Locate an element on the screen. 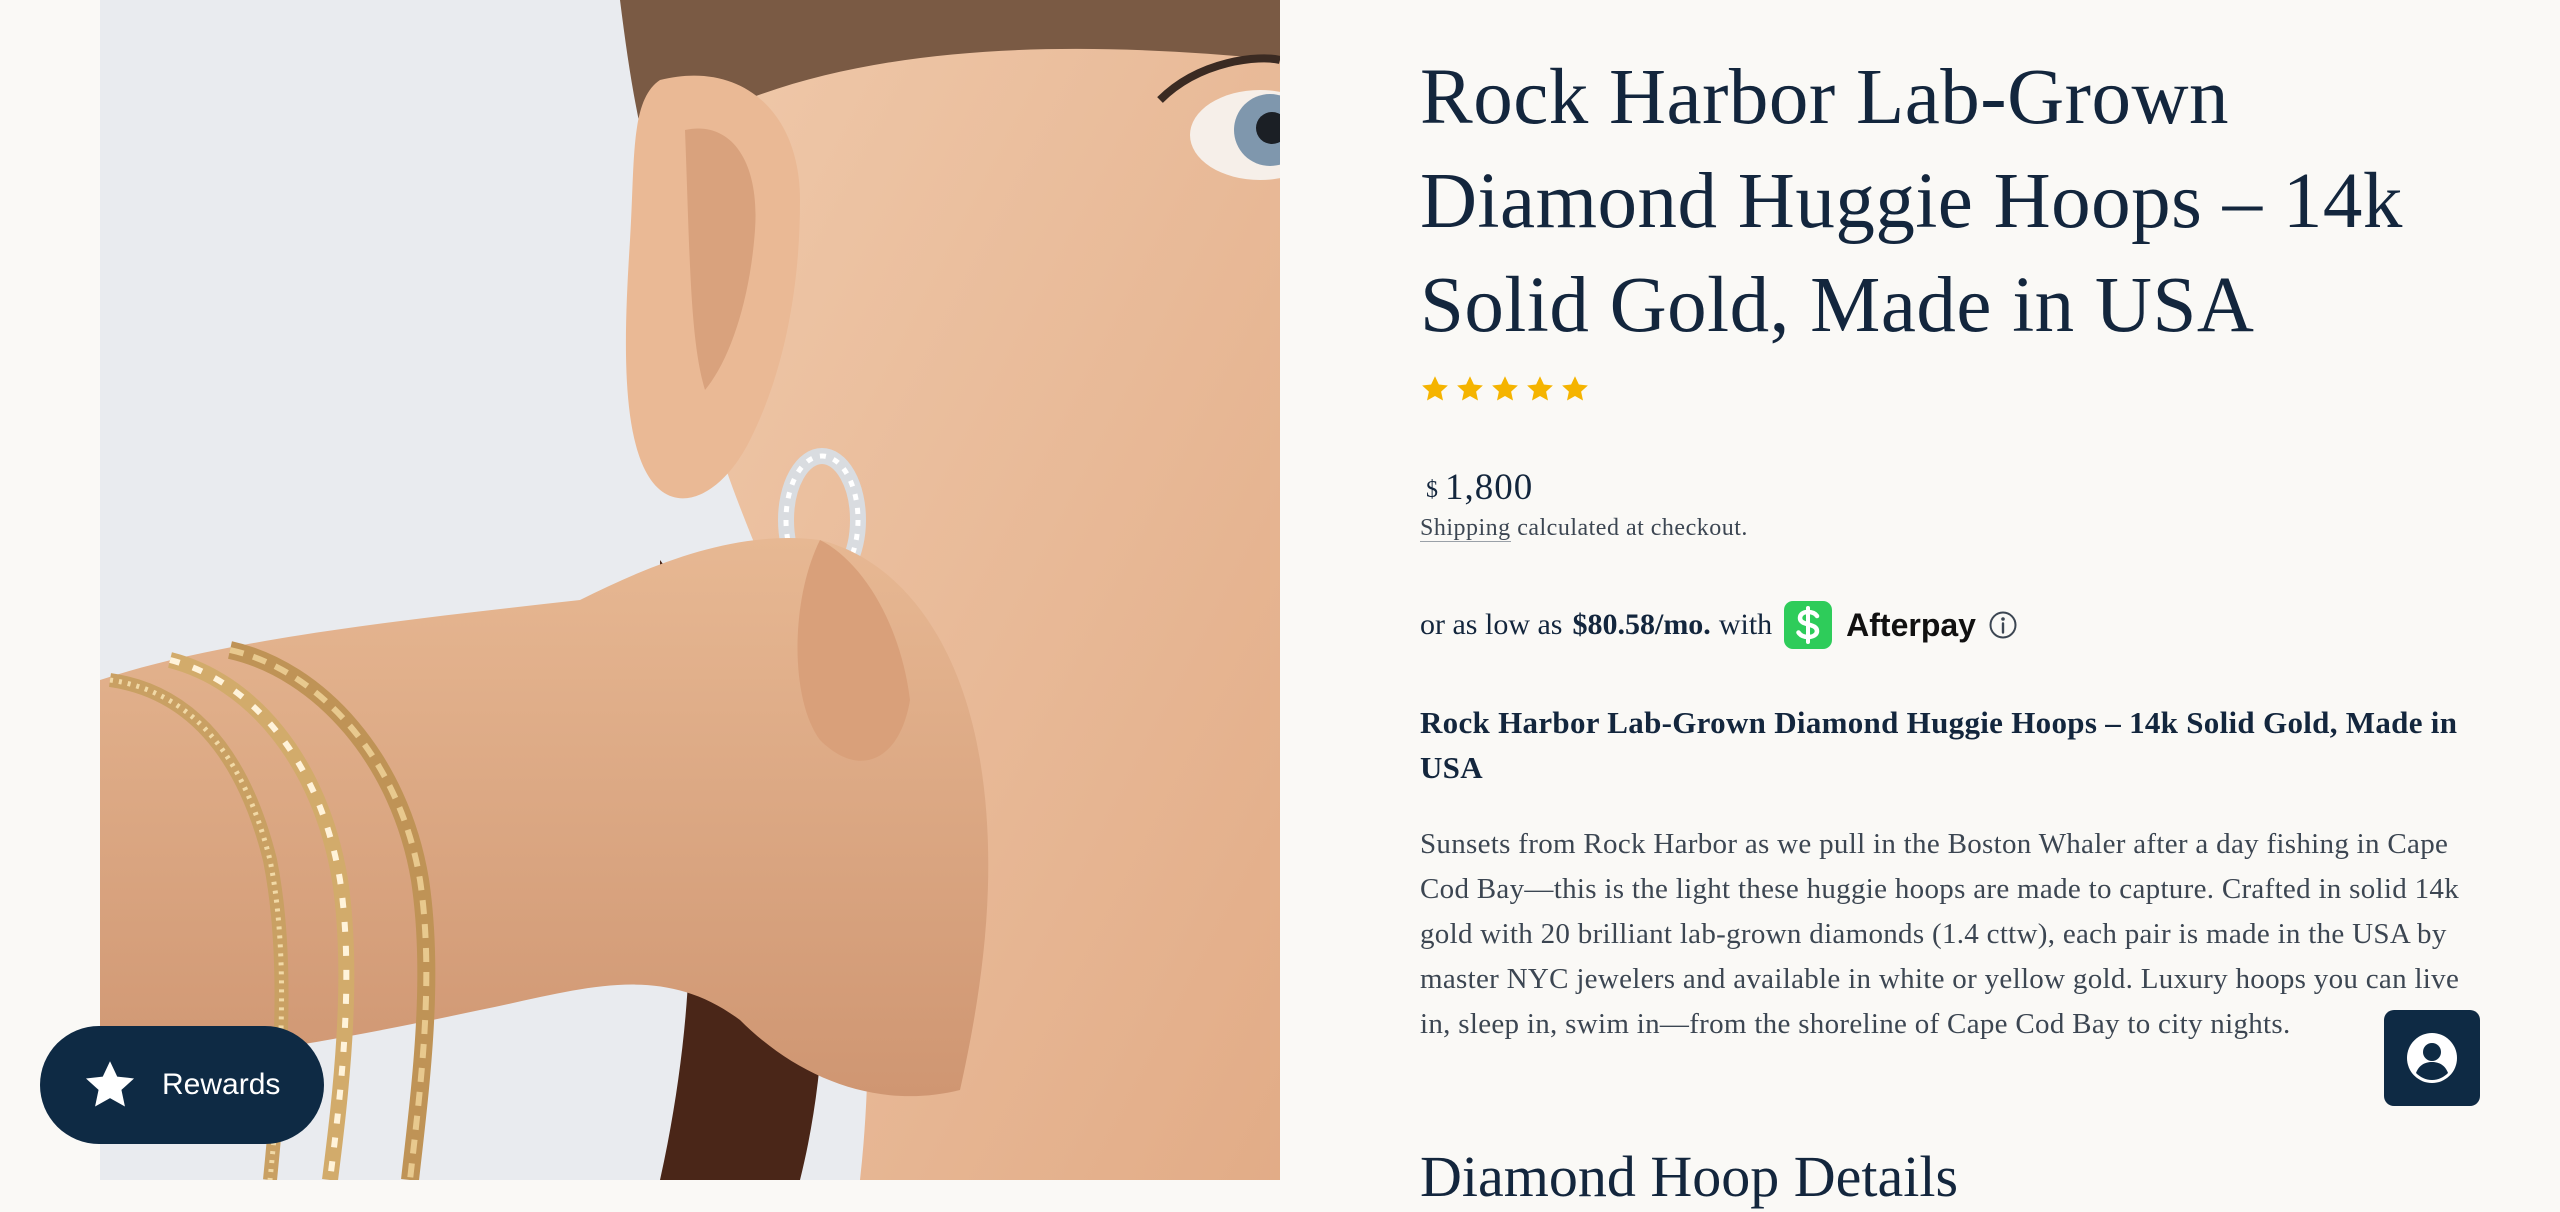 The height and width of the screenshot is (1212, 2560). shipping-note: Shipping calculated at checkout. is located at coordinates (1584, 528).